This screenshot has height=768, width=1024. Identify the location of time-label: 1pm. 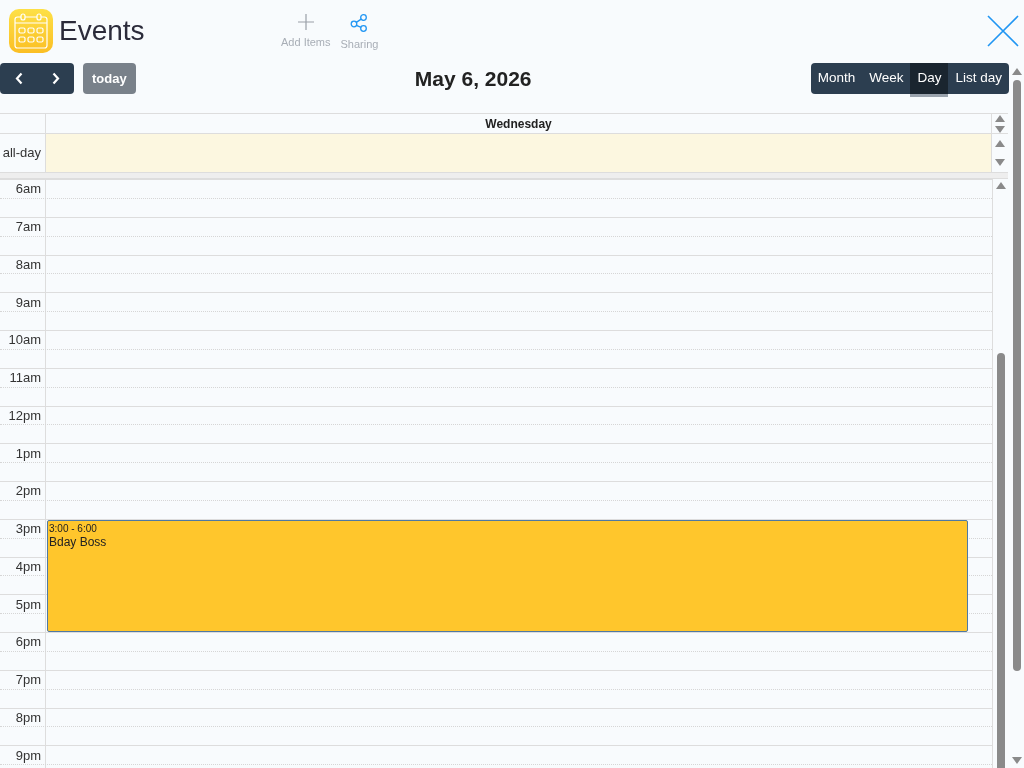
(28, 453).